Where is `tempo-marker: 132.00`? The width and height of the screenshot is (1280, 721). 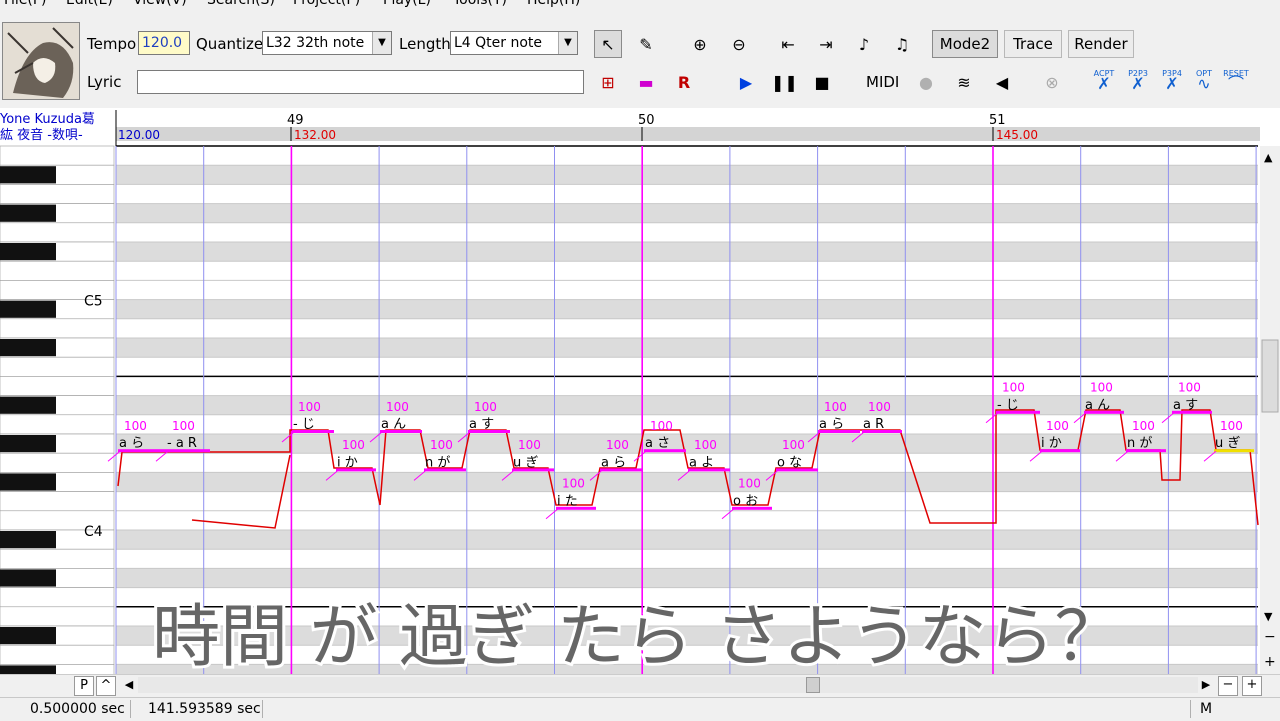
tempo-marker: 132.00 is located at coordinates (315, 135).